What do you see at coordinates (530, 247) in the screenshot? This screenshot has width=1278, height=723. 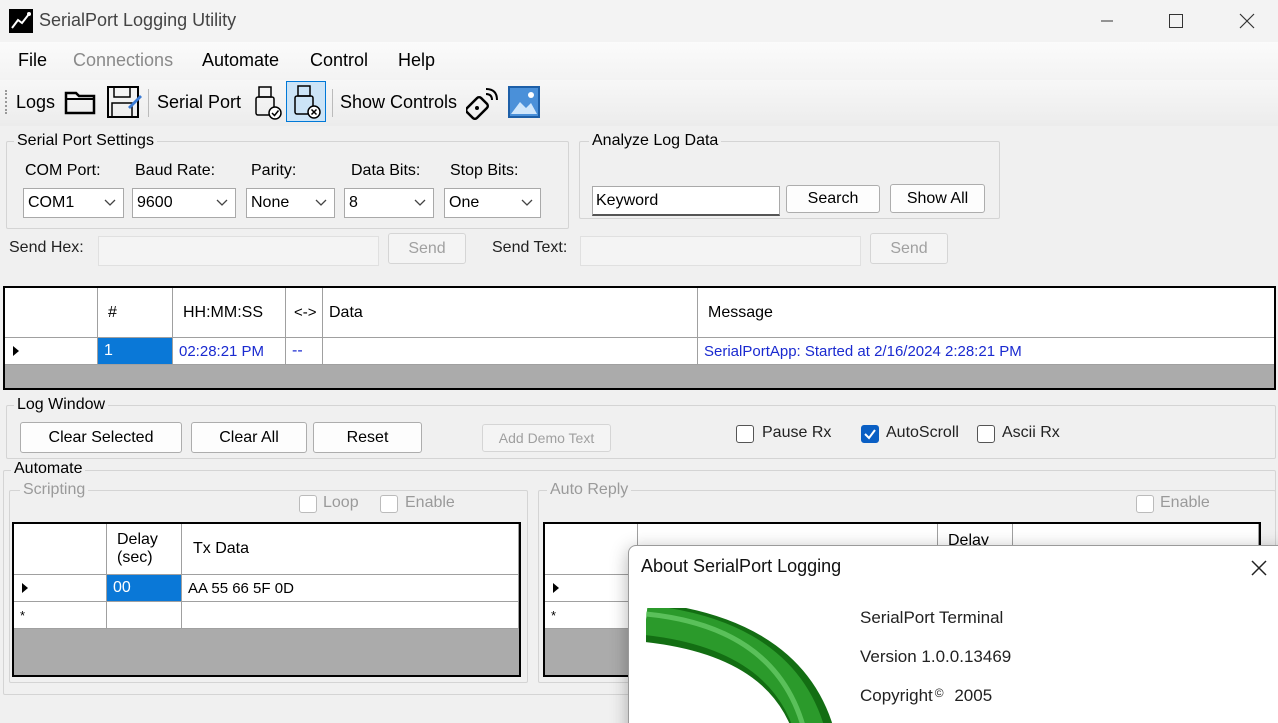 I see `send-text-label: Send Text:` at bounding box center [530, 247].